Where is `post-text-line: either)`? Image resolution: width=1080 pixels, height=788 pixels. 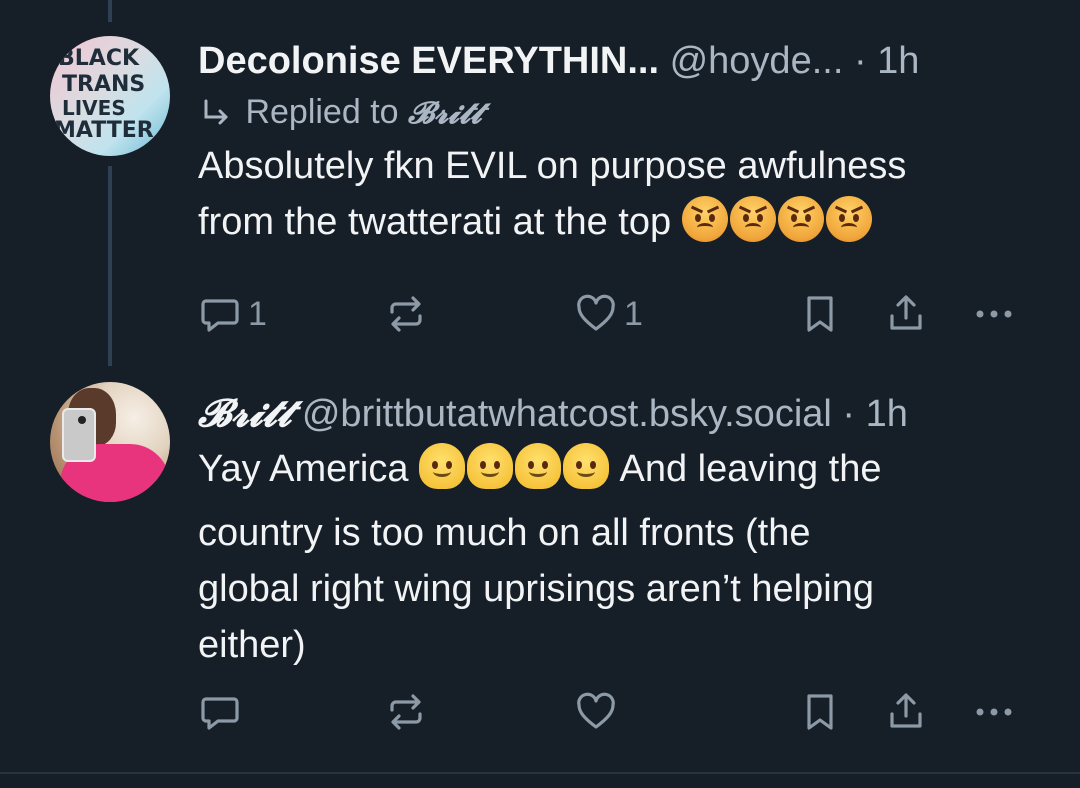
post-text-line: either) is located at coordinates (252, 645).